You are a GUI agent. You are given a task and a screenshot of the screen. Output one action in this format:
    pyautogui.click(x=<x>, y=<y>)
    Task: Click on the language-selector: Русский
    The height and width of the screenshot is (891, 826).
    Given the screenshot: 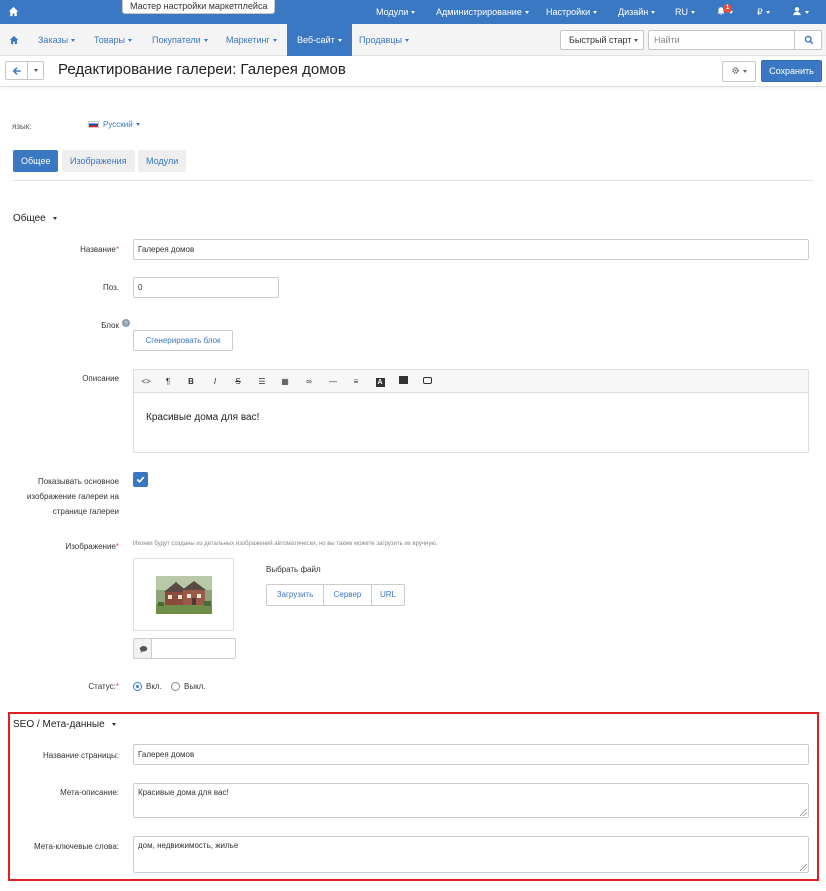 What is the action you would take?
    pyautogui.click(x=114, y=124)
    